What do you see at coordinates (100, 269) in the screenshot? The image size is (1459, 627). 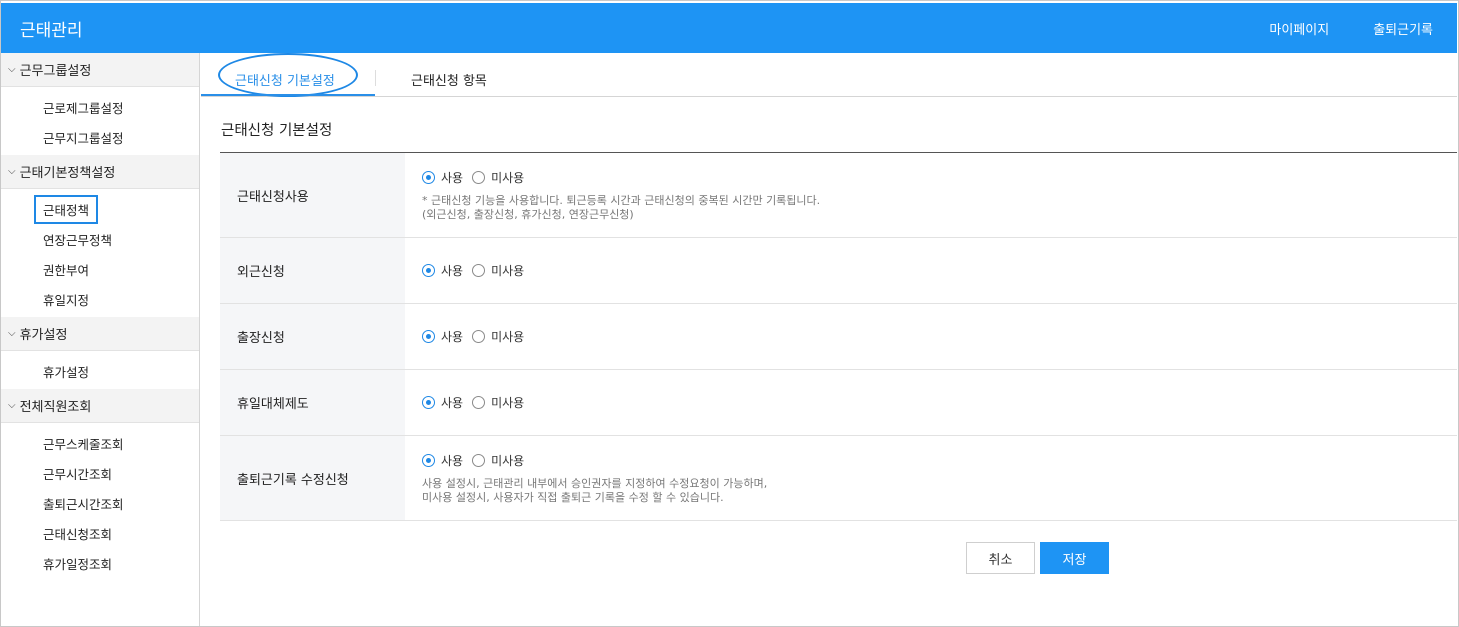 I see `sidebar-item-permission: 권한부여` at bounding box center [100, 269].